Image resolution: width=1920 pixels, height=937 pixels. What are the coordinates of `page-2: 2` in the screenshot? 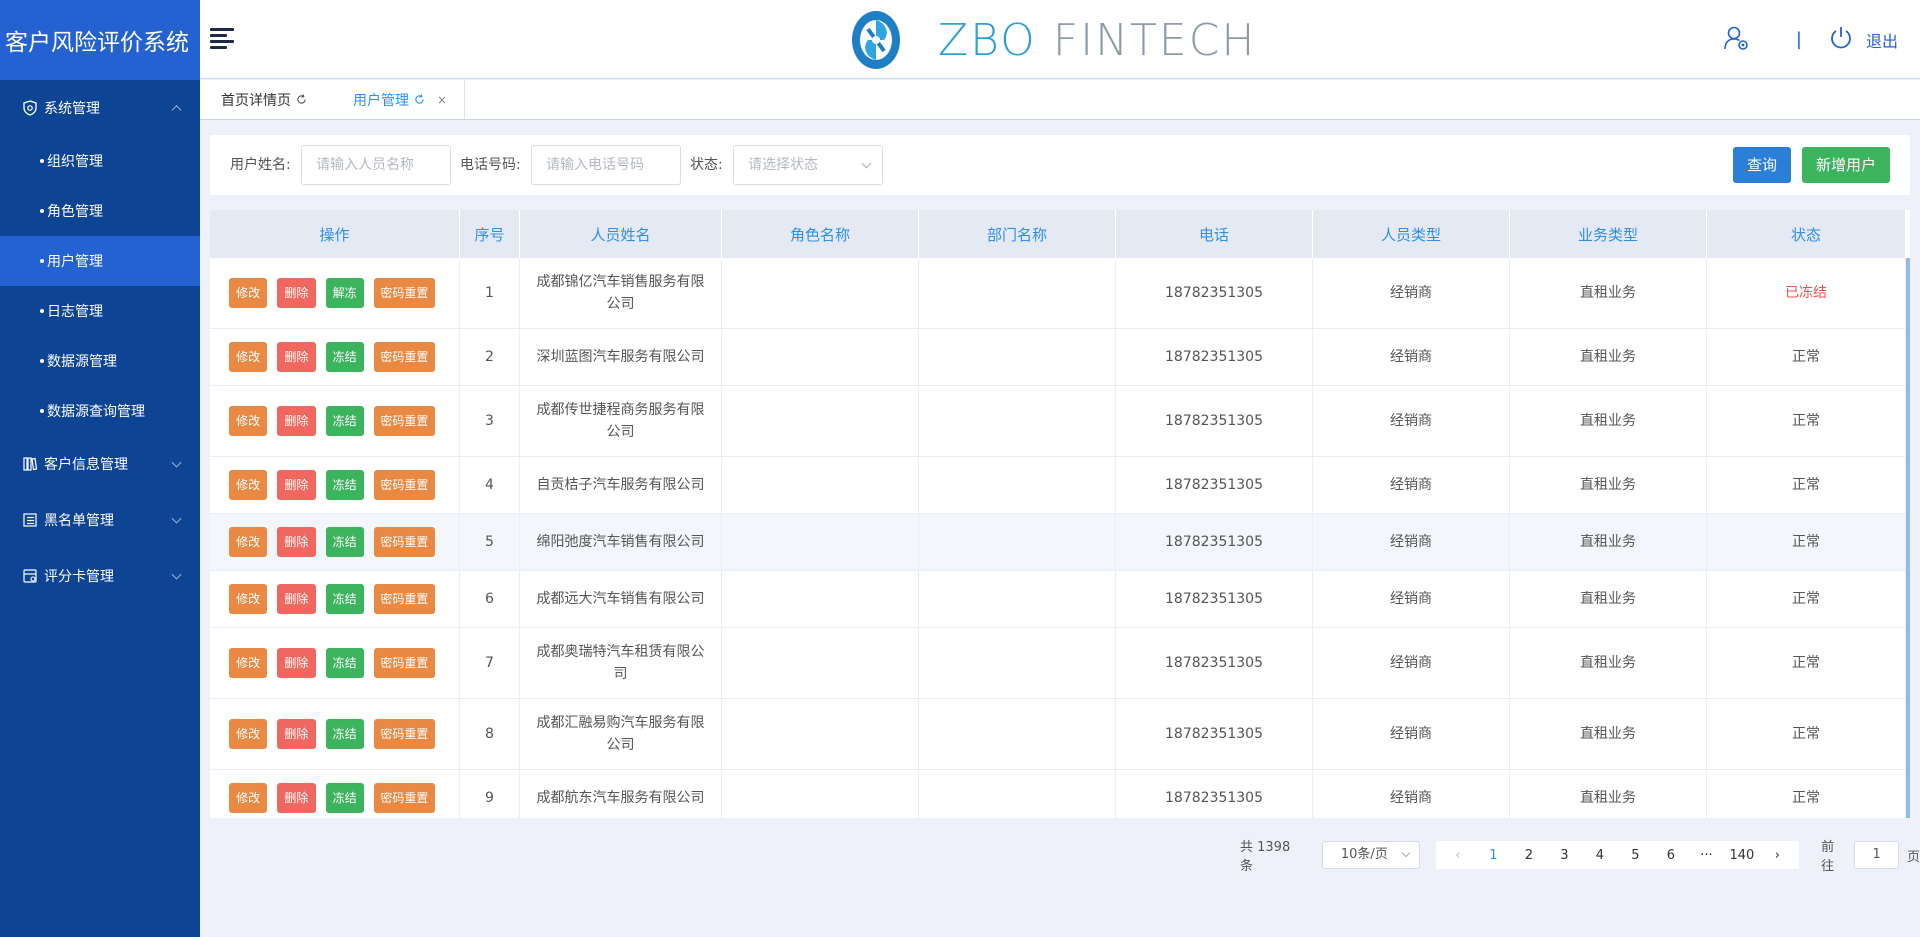 It's located at (1529, 855).